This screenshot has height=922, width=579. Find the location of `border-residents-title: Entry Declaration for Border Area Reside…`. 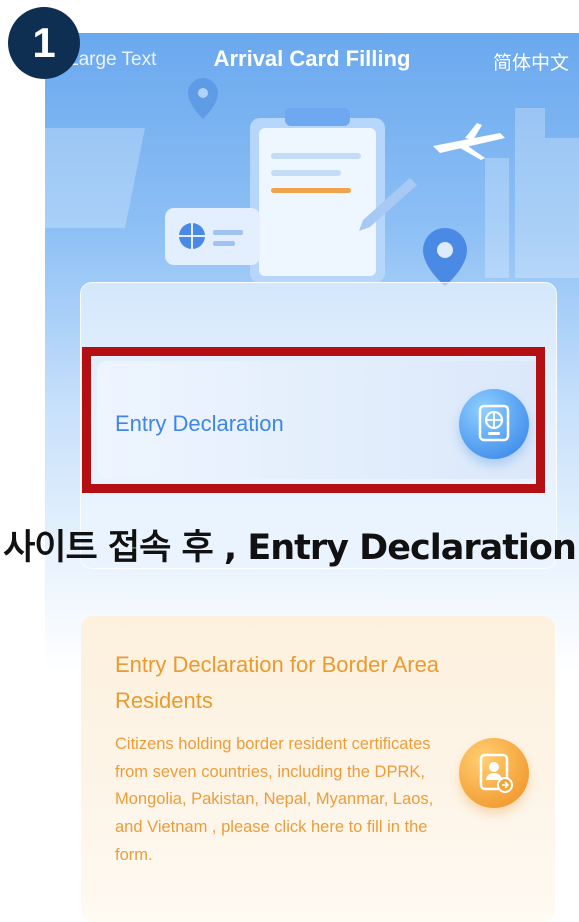

border-residents-title: Entry Declaration for Border Area Reside… is located at coordinates (280, 683).